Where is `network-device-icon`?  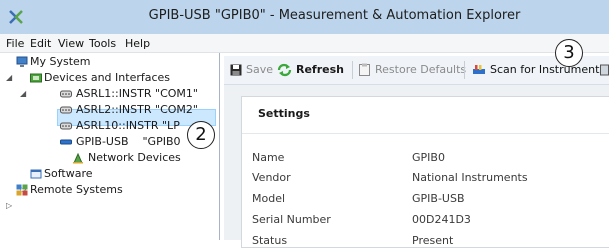 network-device-icon is located at coordinates (78, 158).